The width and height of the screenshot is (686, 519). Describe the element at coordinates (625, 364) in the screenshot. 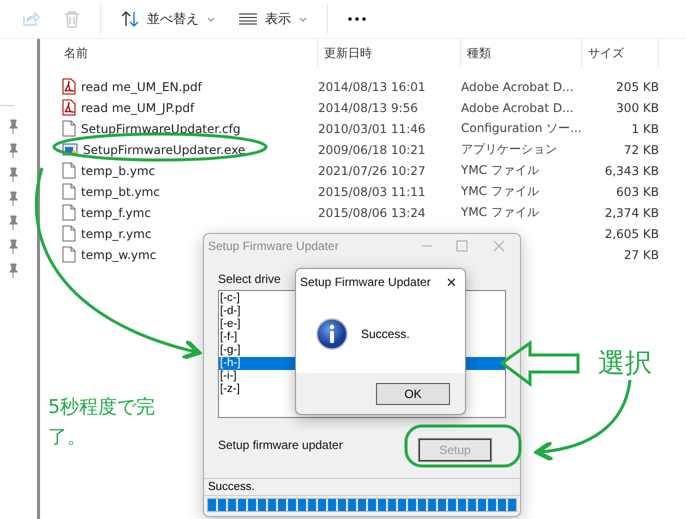

I see `select-note: 選択` at that location.